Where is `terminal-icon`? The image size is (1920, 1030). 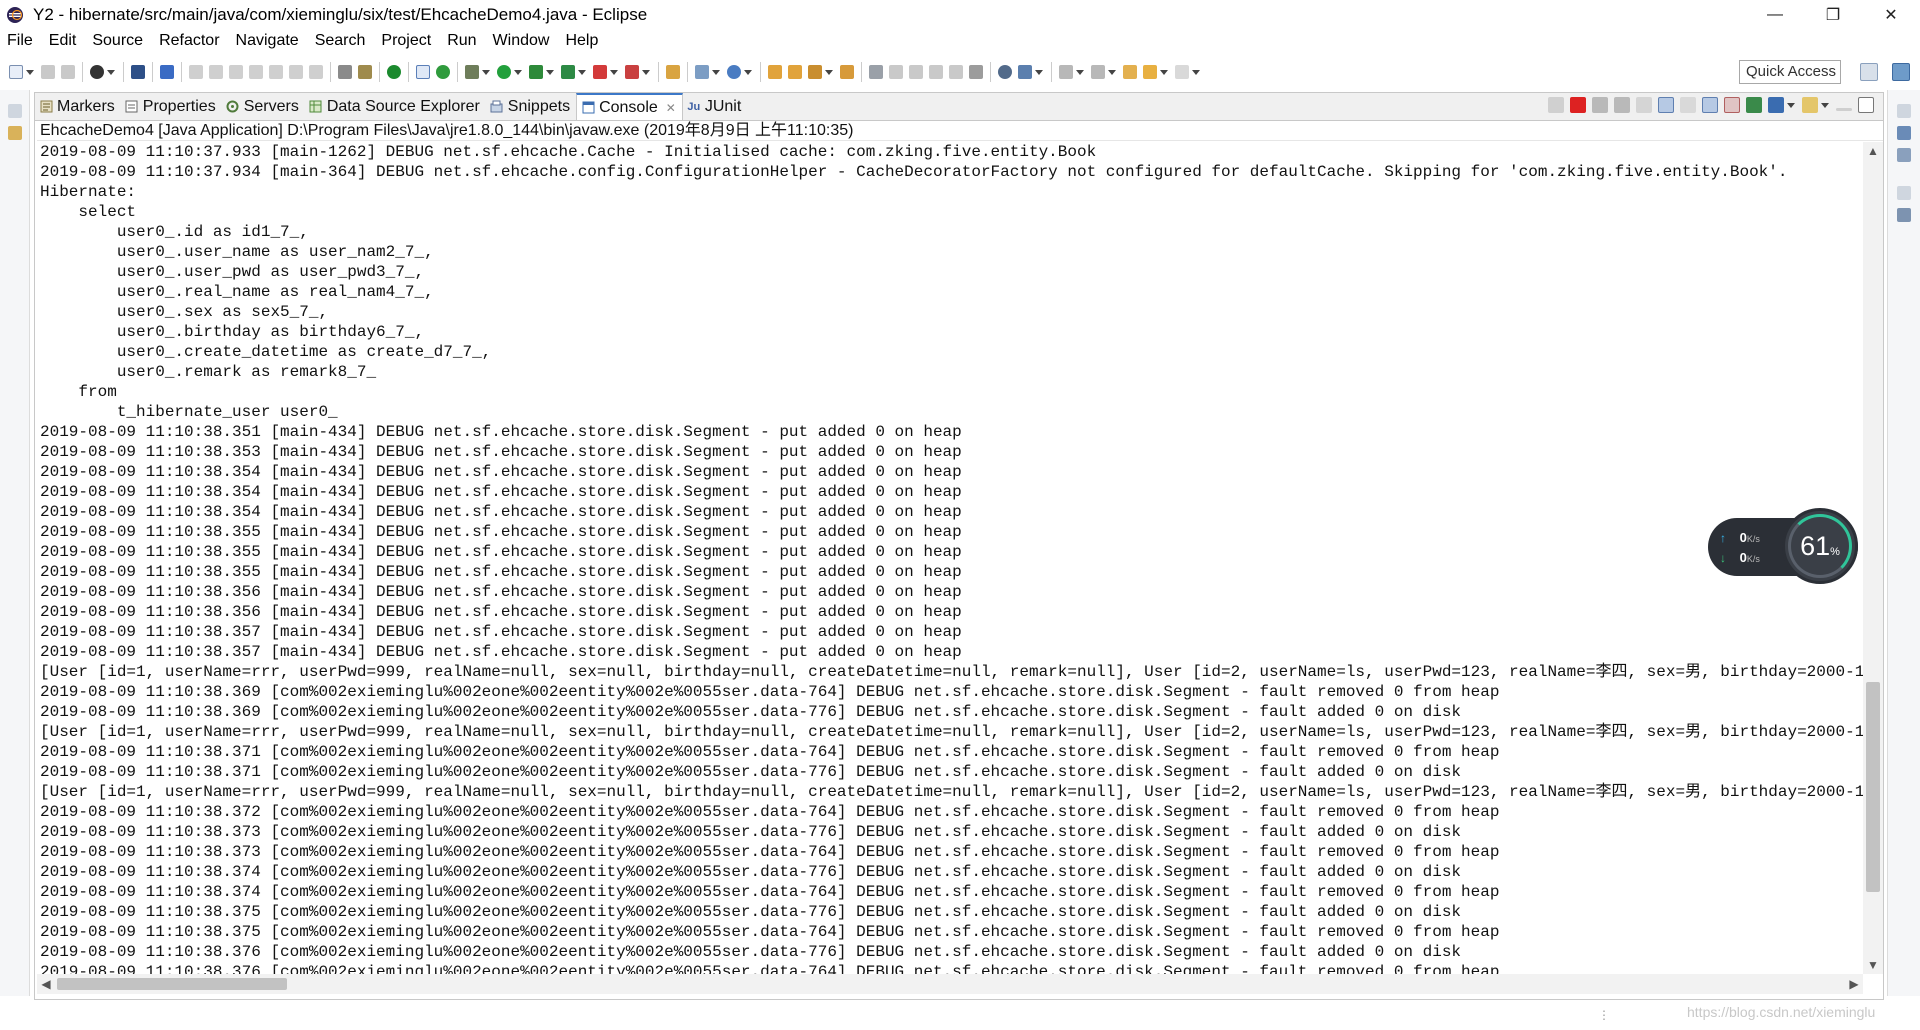 terminal-icon is located at coordinates (138, 72).